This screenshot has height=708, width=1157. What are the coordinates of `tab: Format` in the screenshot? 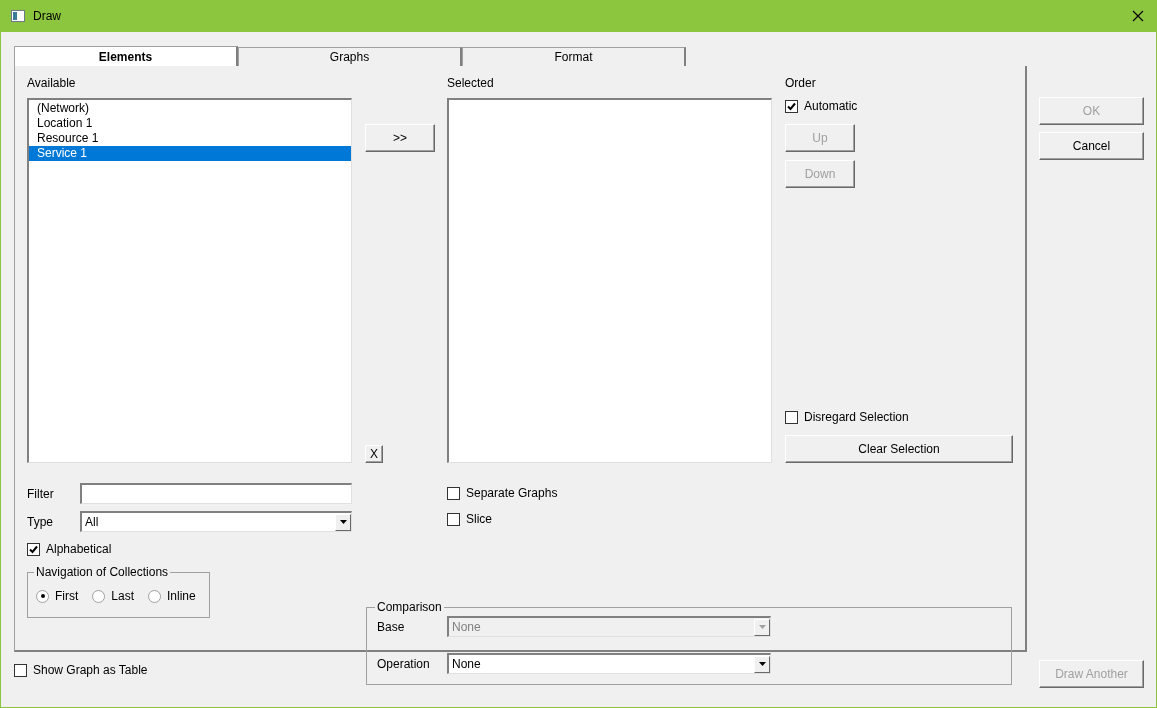 It's located at (574, 56).